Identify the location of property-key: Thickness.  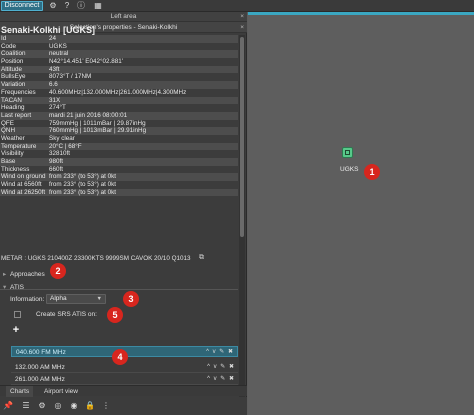
(15, 169).